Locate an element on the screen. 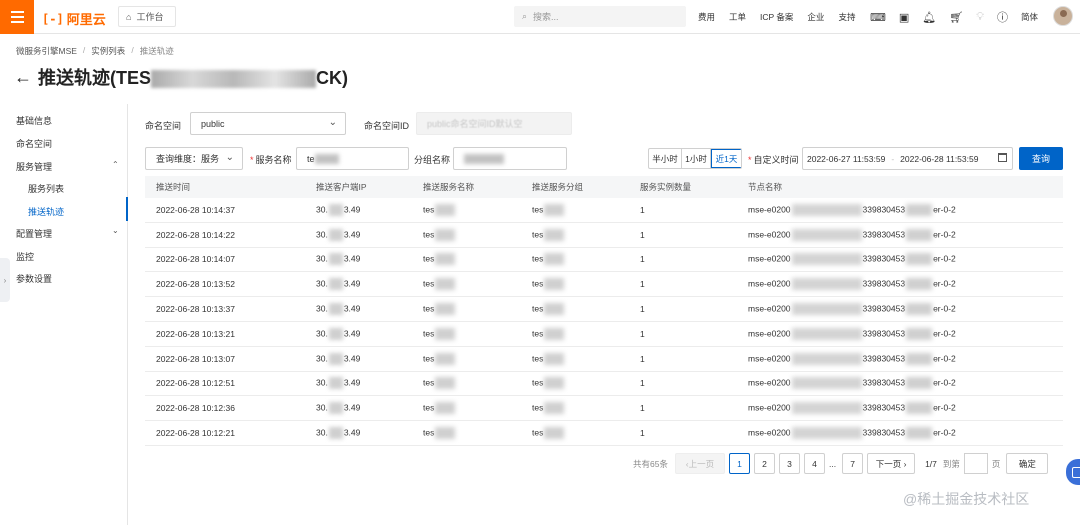 The image size is (1080, 525). assistant-float-button is located at coordinates (1073, 472).